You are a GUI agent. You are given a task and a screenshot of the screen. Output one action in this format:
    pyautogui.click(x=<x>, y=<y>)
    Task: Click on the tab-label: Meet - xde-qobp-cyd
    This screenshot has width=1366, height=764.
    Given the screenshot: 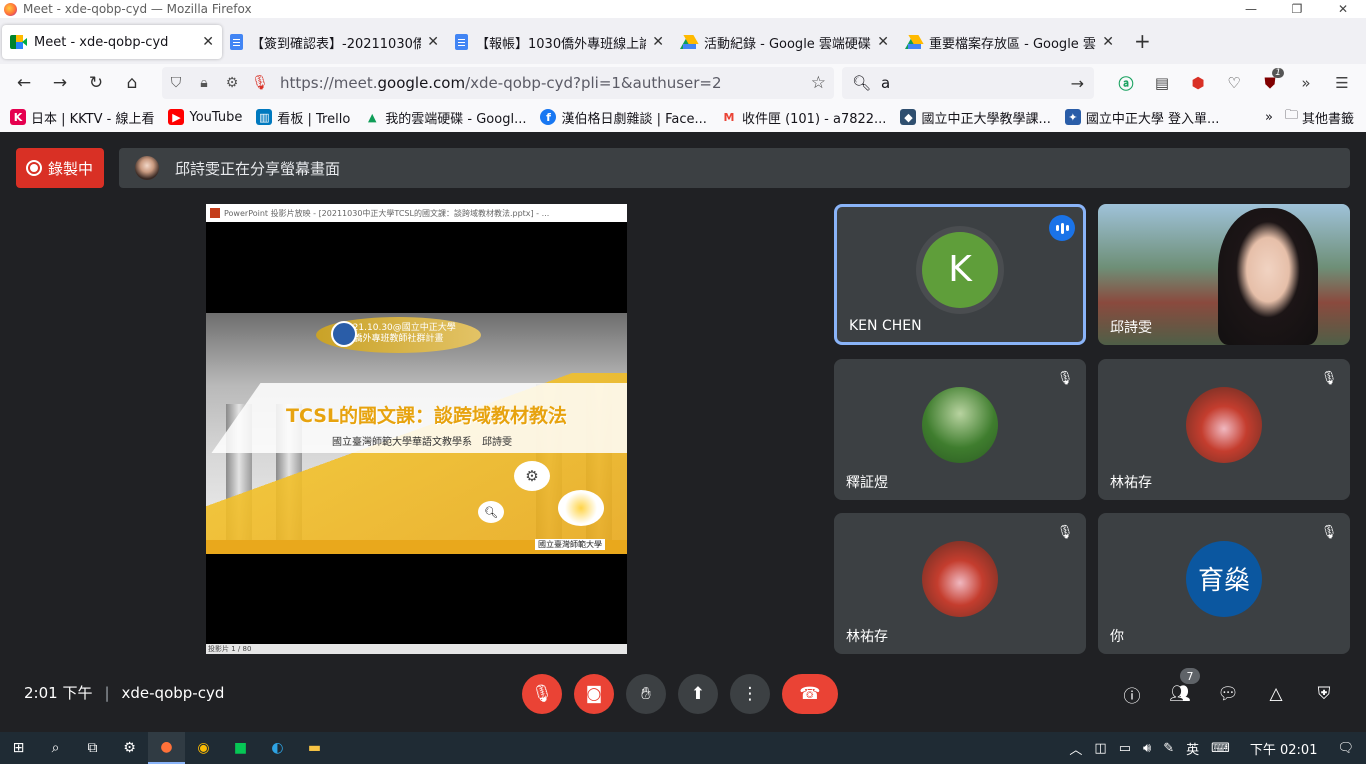 What is the action you would take?
    pyautogui.click(x=101, y=42)
    